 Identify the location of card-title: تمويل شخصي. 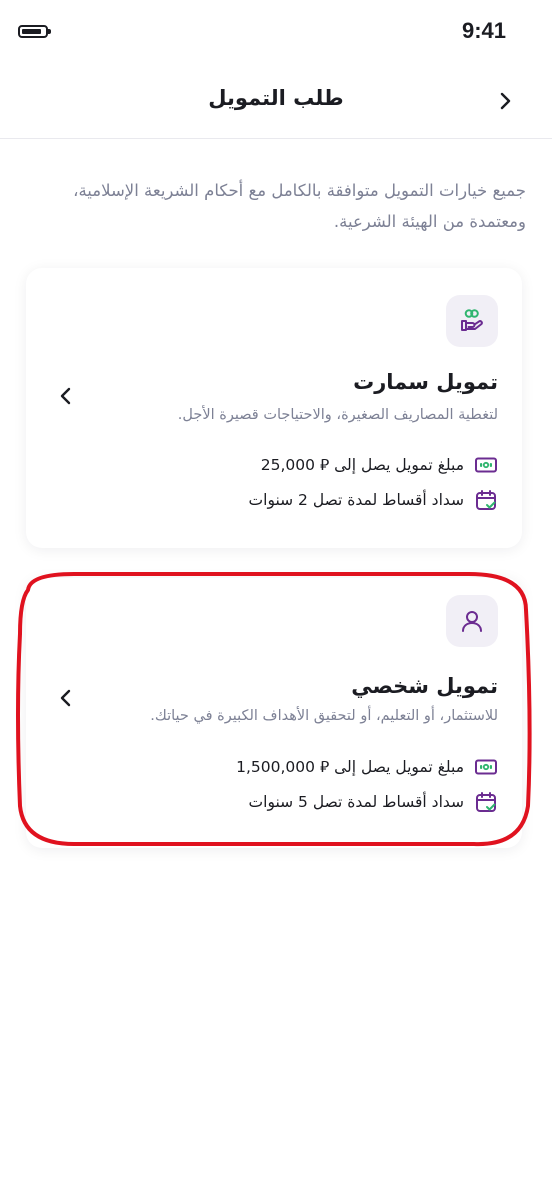
(424, 686).